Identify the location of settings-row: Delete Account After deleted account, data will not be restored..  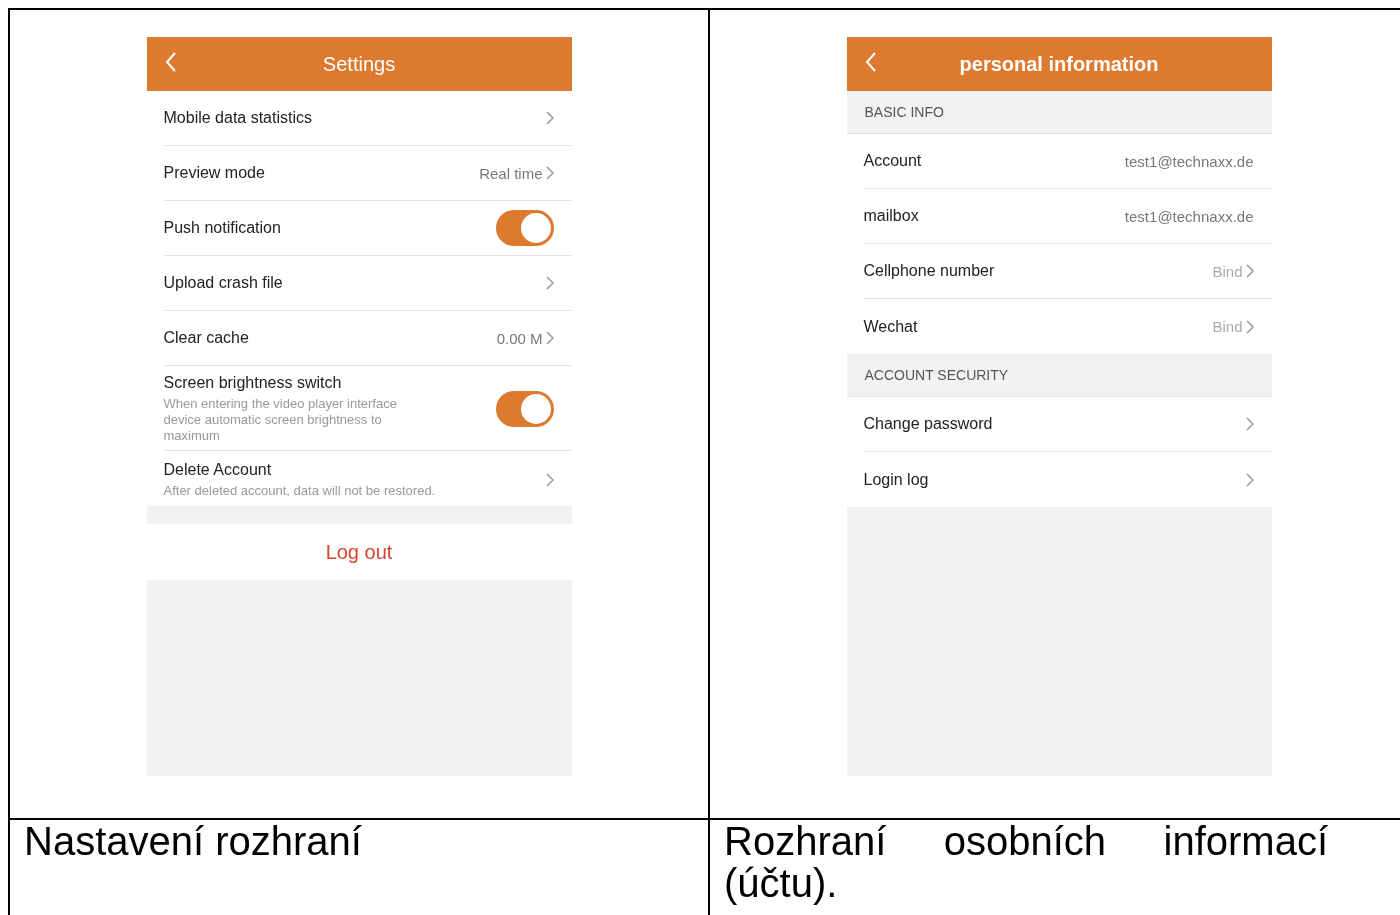
(367, 478).